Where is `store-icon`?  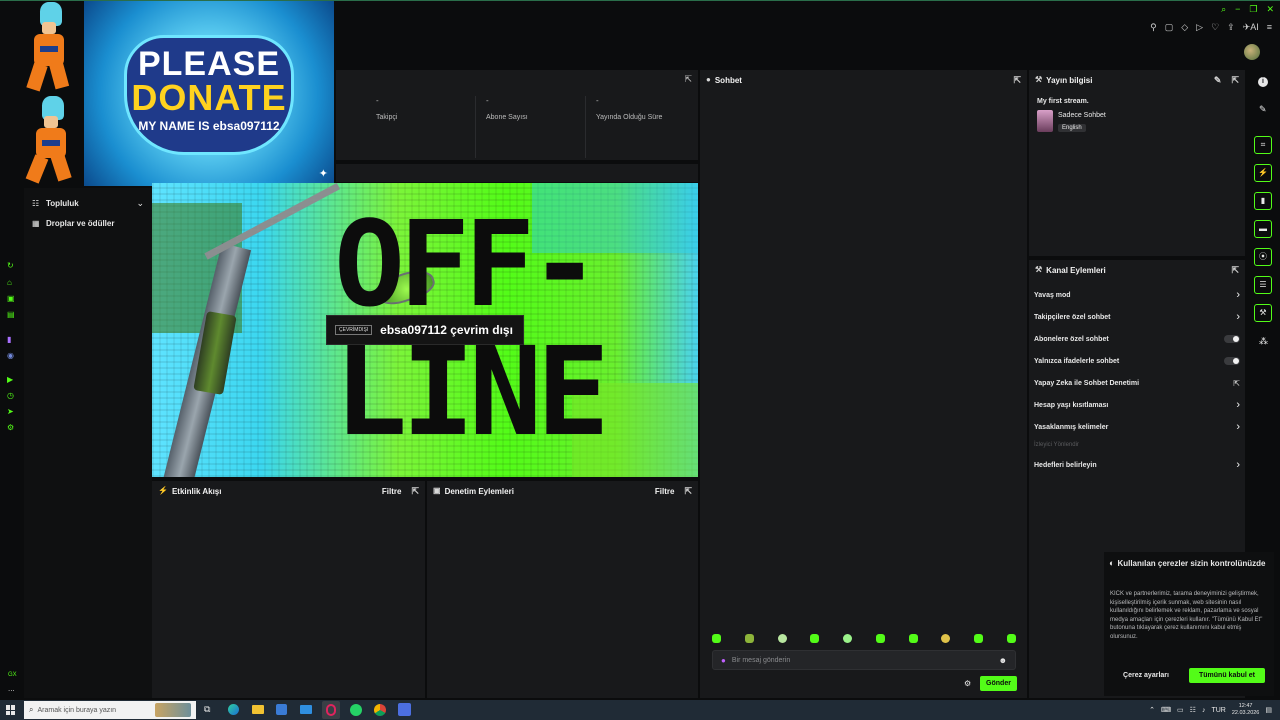
store-icon is located at coordinates (281, 709).